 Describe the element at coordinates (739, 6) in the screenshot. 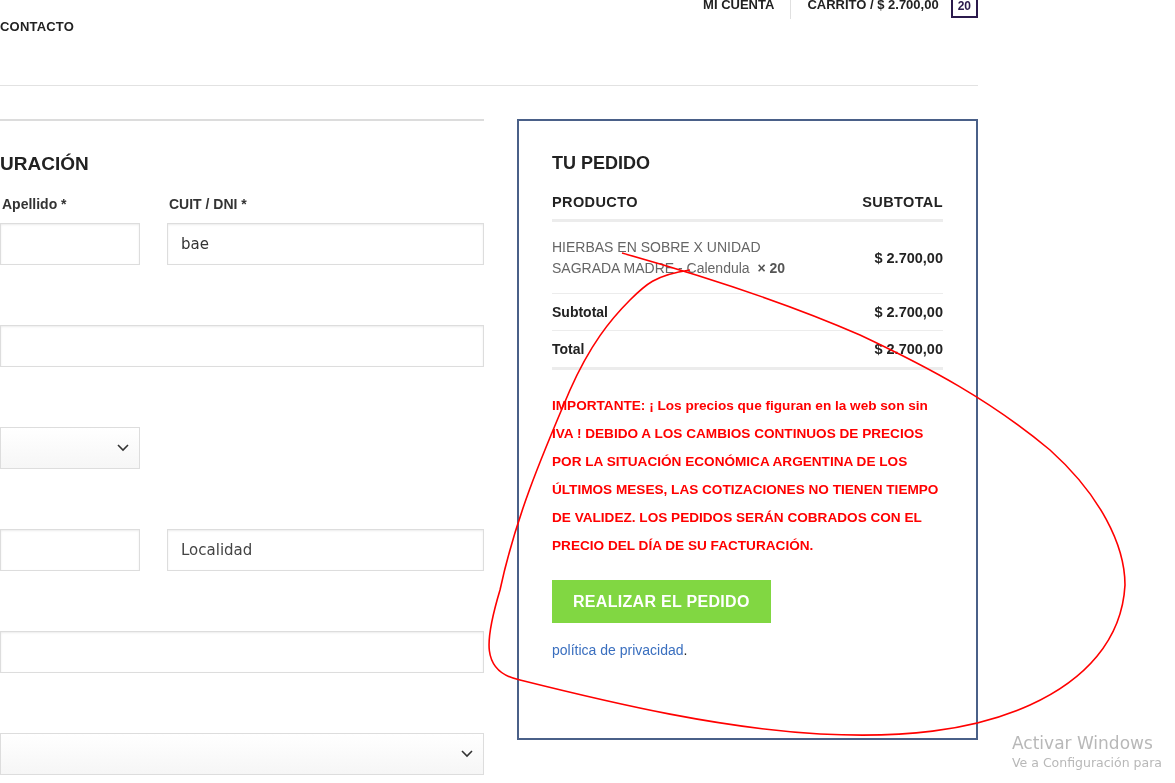

I see `account-link: MI CUENTA` at that location.